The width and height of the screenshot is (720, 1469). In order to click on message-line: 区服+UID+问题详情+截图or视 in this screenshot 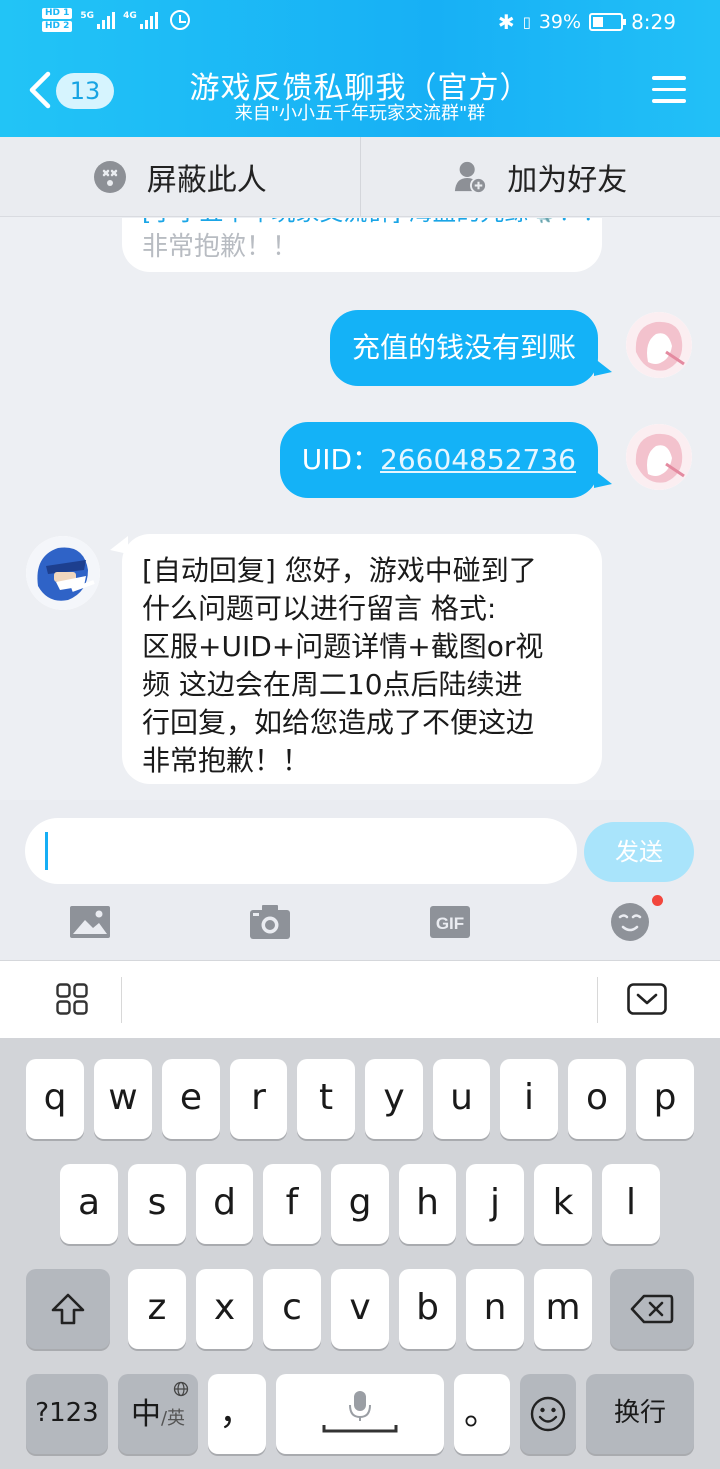, I will do `click(343, 646)`.